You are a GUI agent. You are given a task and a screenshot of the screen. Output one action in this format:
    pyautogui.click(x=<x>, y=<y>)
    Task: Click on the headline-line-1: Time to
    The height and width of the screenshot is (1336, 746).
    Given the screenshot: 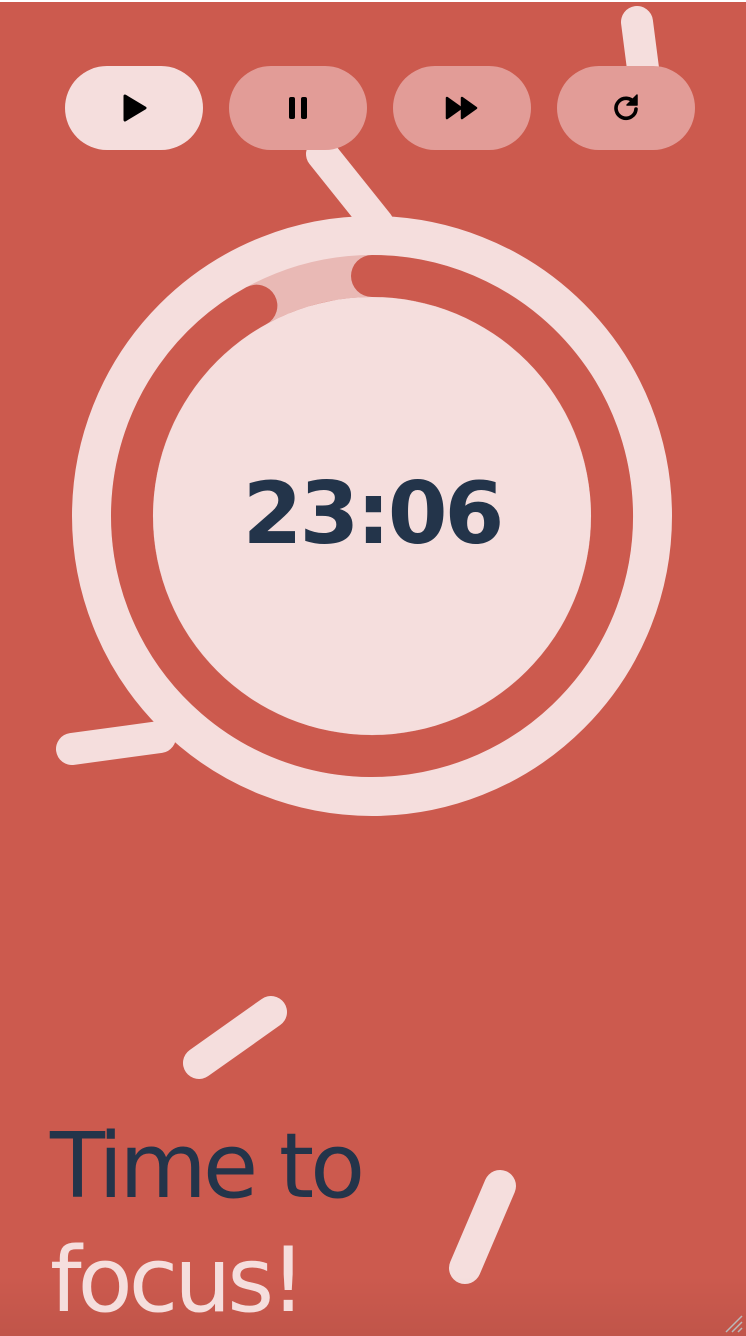 What is the action you would take?
    pyautogui.click(x=207, y=1166)
    